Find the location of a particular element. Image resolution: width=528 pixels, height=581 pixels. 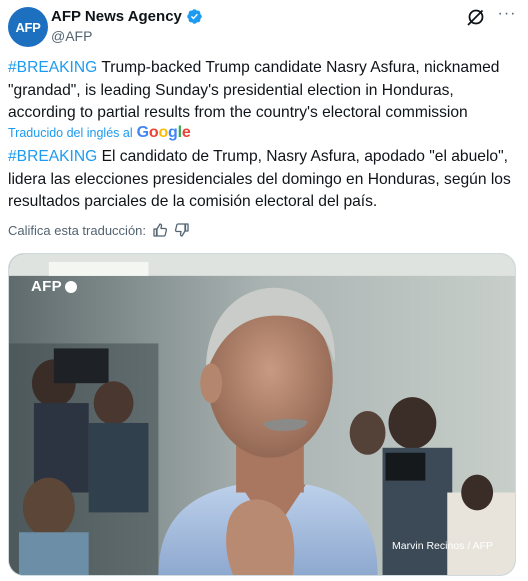

avatar: AFP is located at coordinates (28, 27).